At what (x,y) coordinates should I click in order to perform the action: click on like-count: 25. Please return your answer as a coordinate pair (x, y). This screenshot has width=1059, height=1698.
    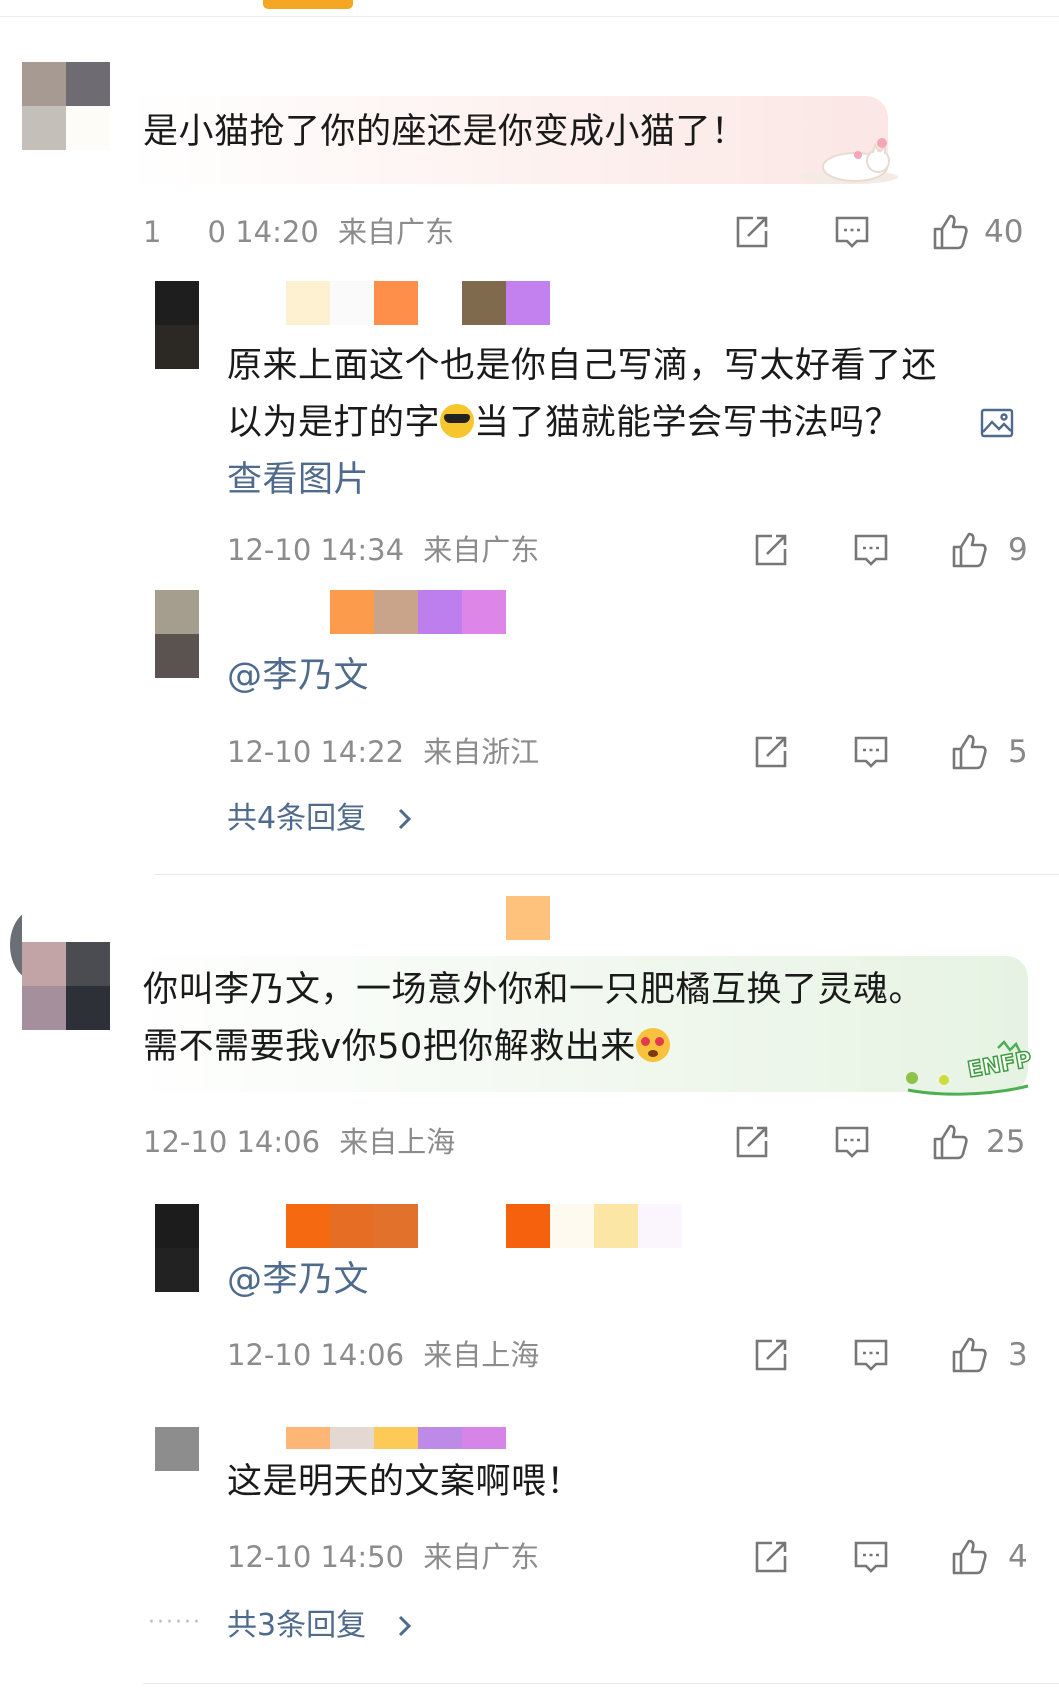
    Looking at the image, I should click on (1006, 1142).